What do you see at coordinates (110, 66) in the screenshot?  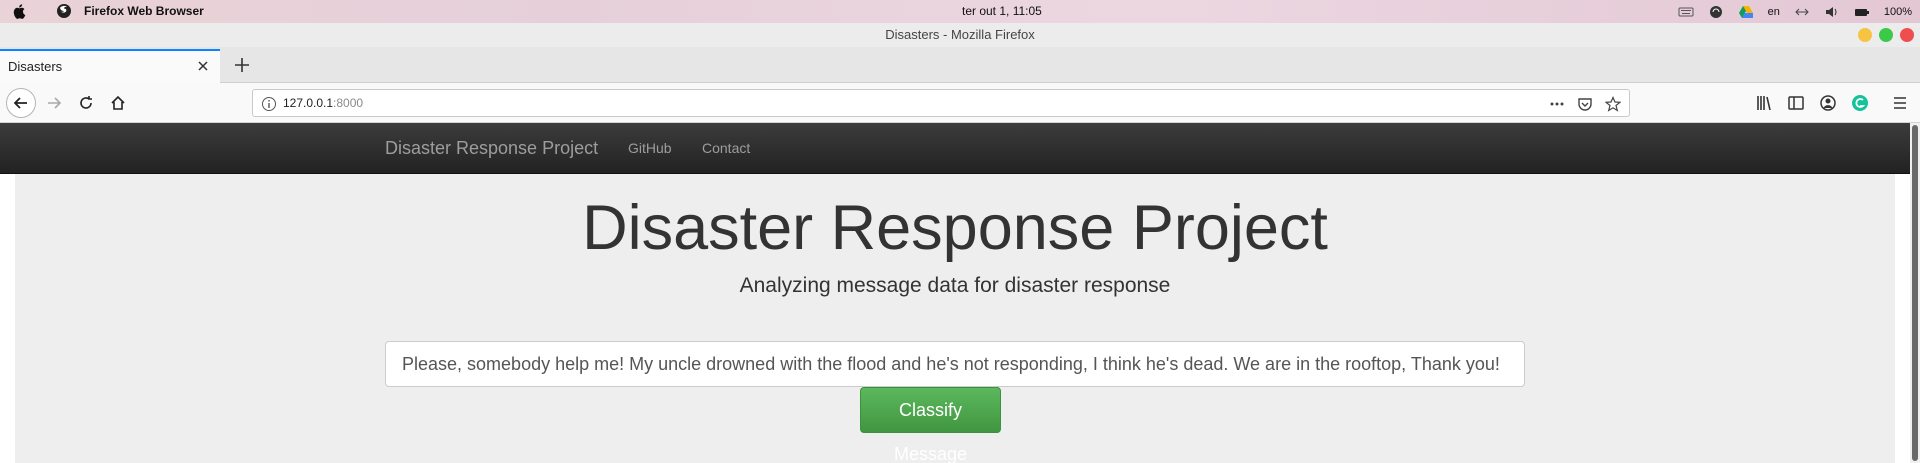 I see `tab-disasters: Disasters` at bounding box center [110, 66].